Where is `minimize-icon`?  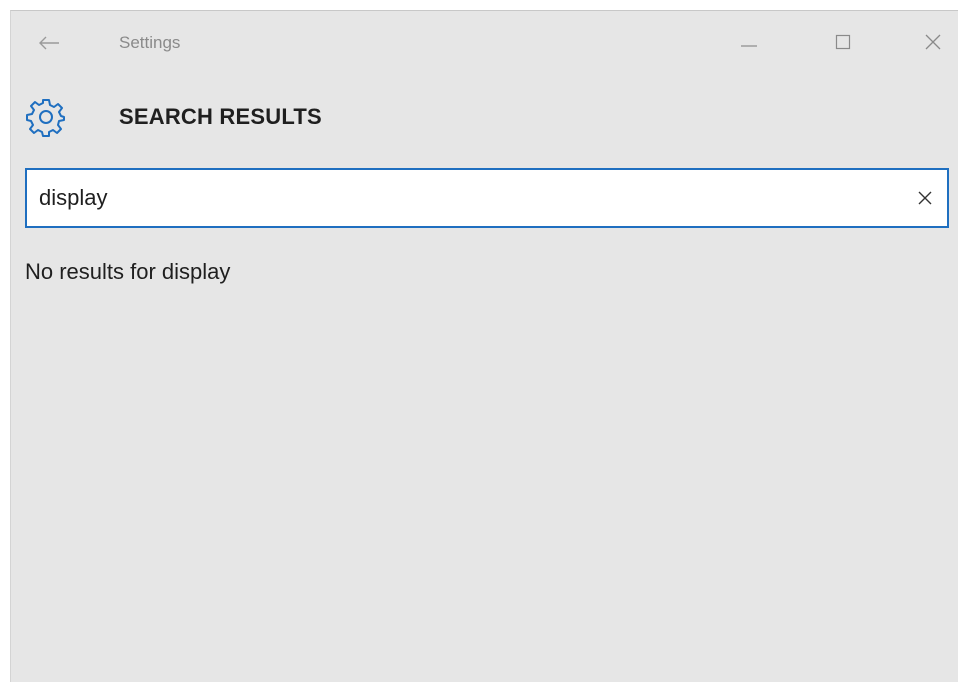 minimize-icon is located at coordinates (749, 46).